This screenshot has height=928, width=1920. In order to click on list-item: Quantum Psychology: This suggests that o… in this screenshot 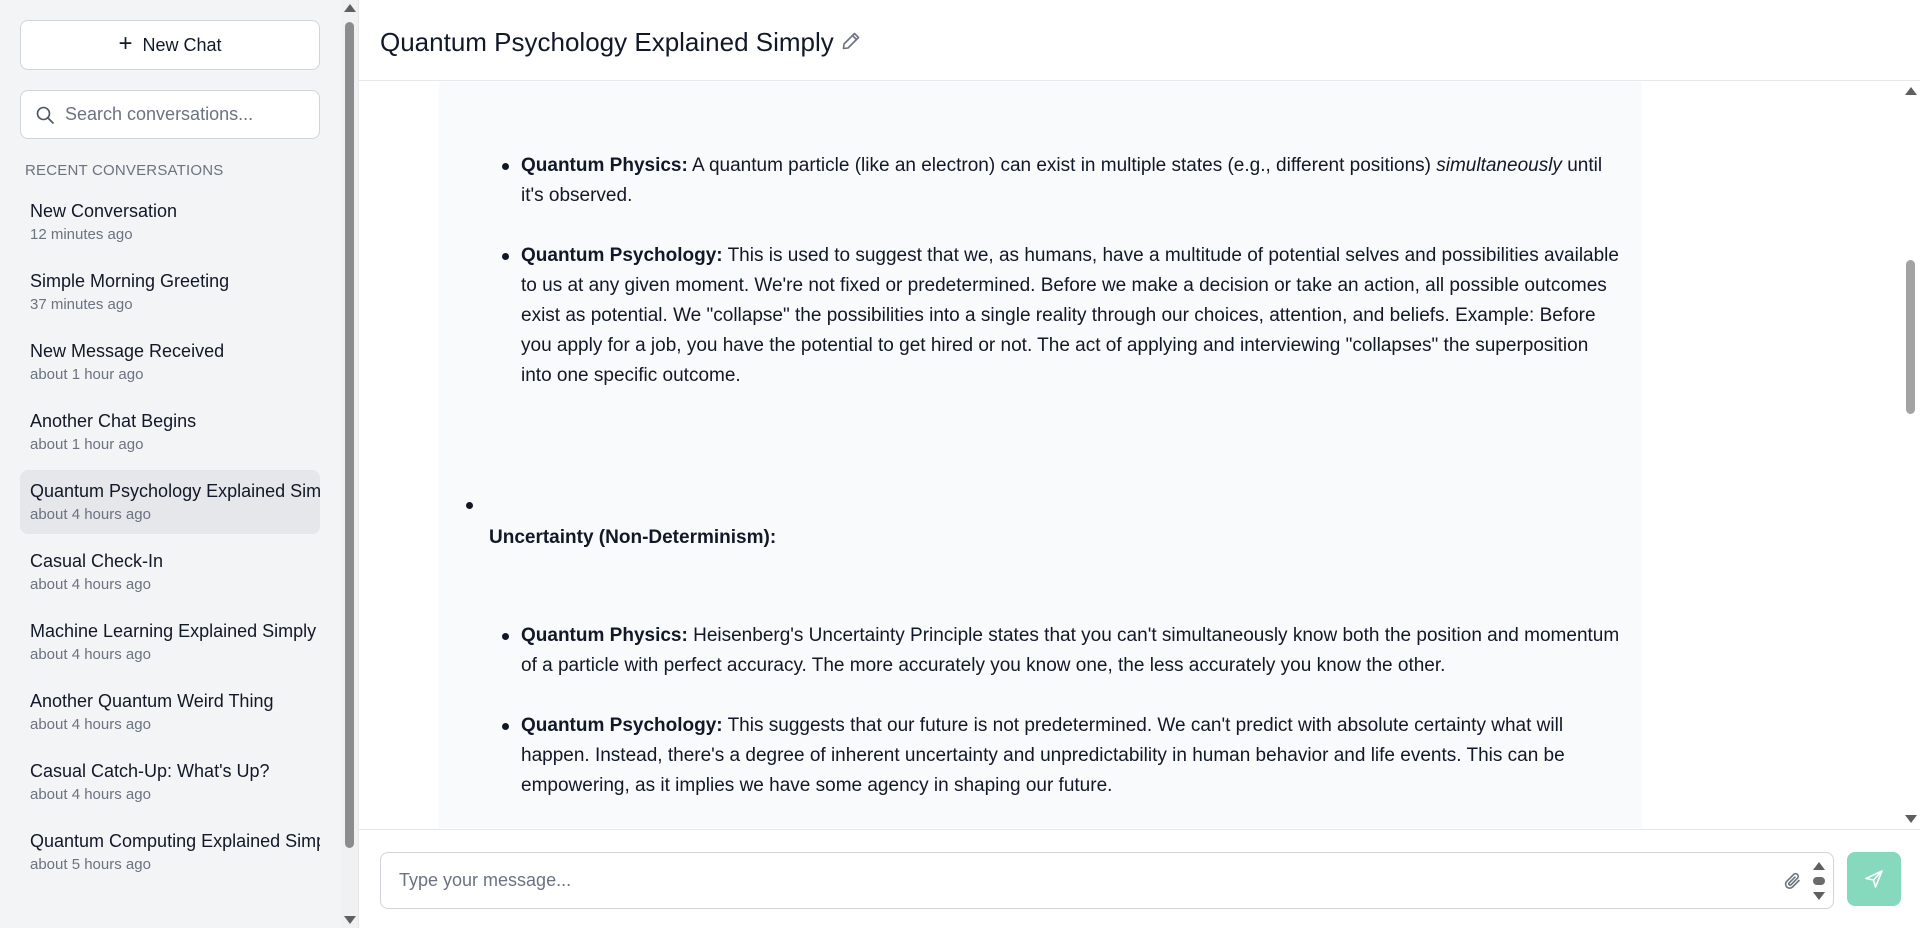, I will do `click(1061, 756)`.